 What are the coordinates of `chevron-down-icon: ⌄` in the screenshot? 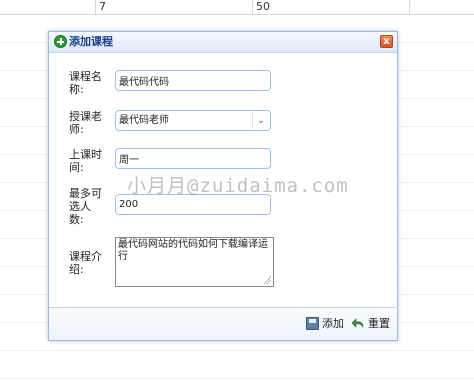 It's located at (260, 120).